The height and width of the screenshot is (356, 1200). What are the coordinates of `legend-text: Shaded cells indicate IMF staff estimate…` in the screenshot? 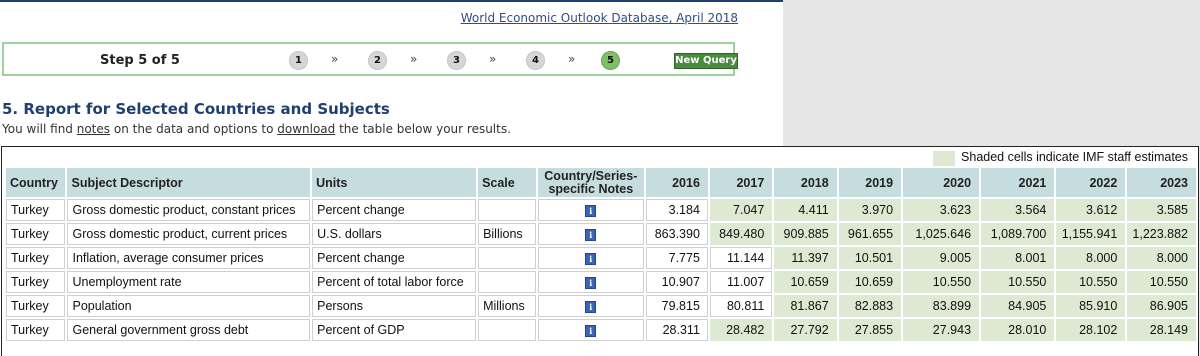 It's located at (1074, 157).